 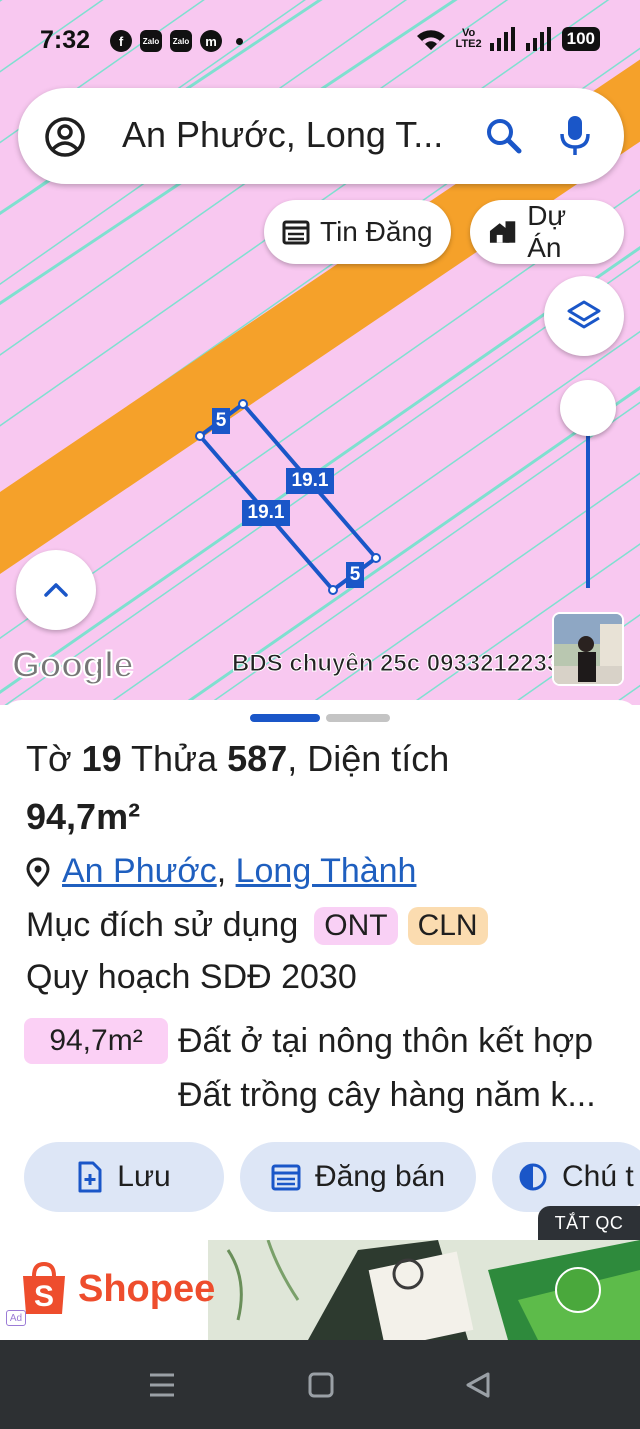 I want to click on purpose-label: Mục đích sử dụng, so click(x=162, y=925).